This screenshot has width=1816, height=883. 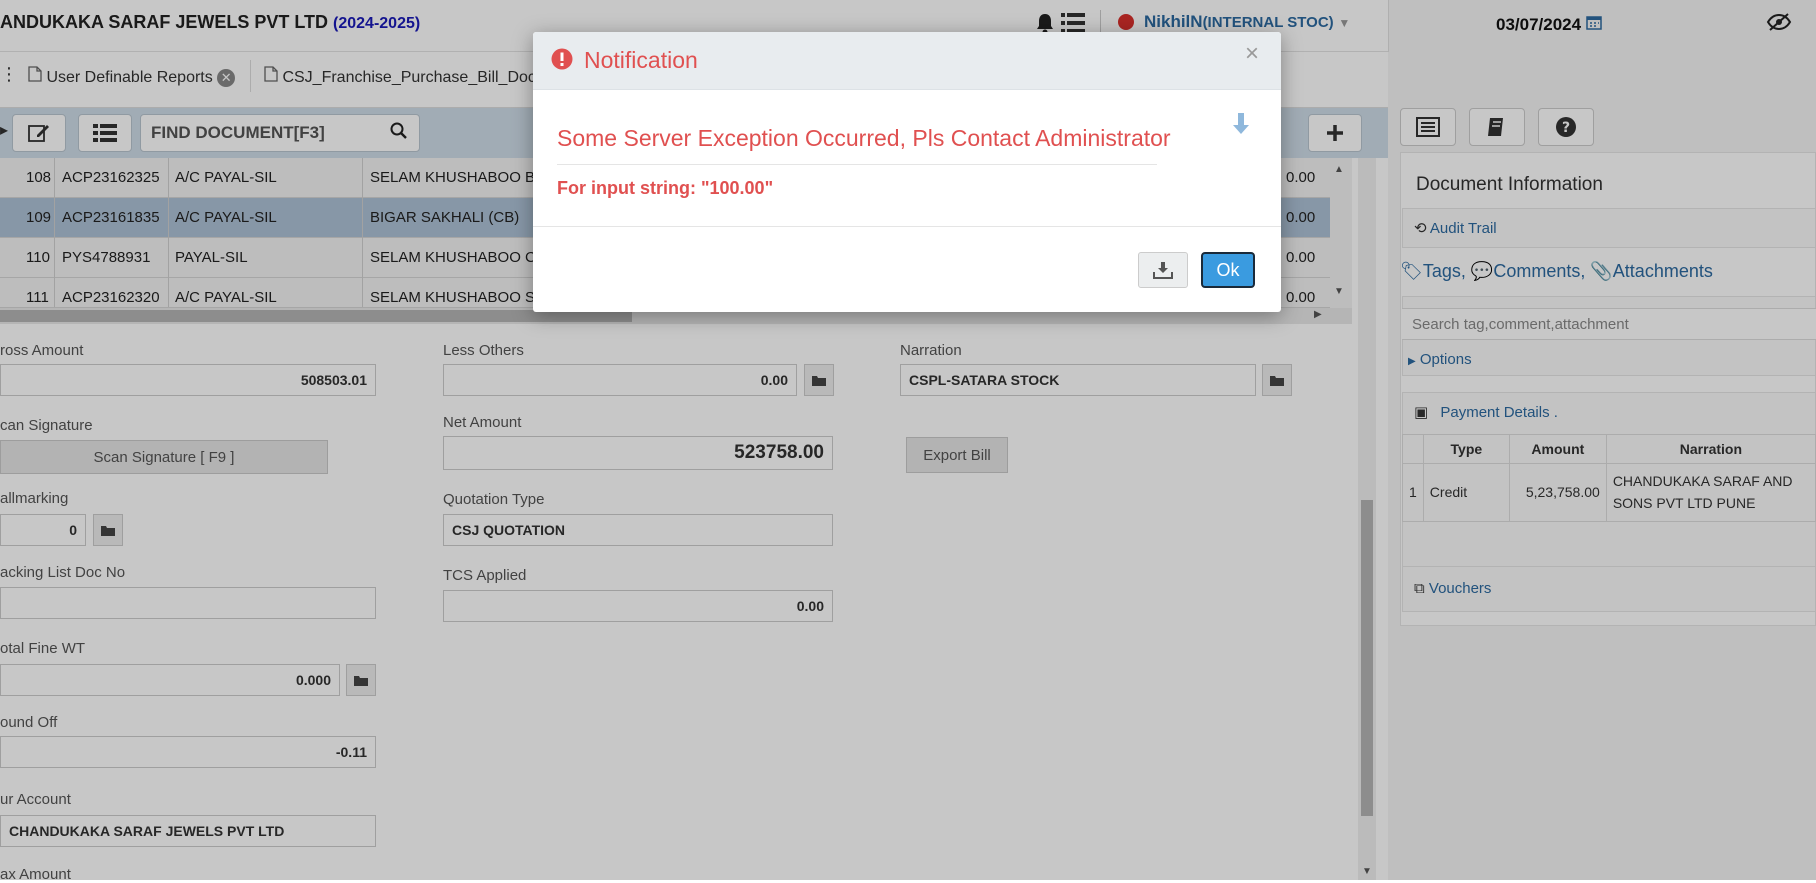 I want to click on arrow-down-icon, so click(x=1241, y=126).